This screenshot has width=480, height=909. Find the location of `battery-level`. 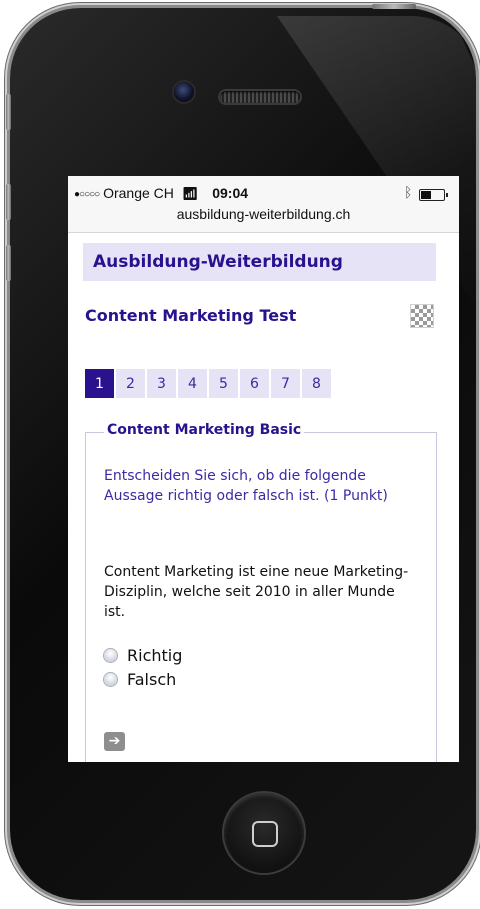

battery-level is located at coordinates (426, 195).